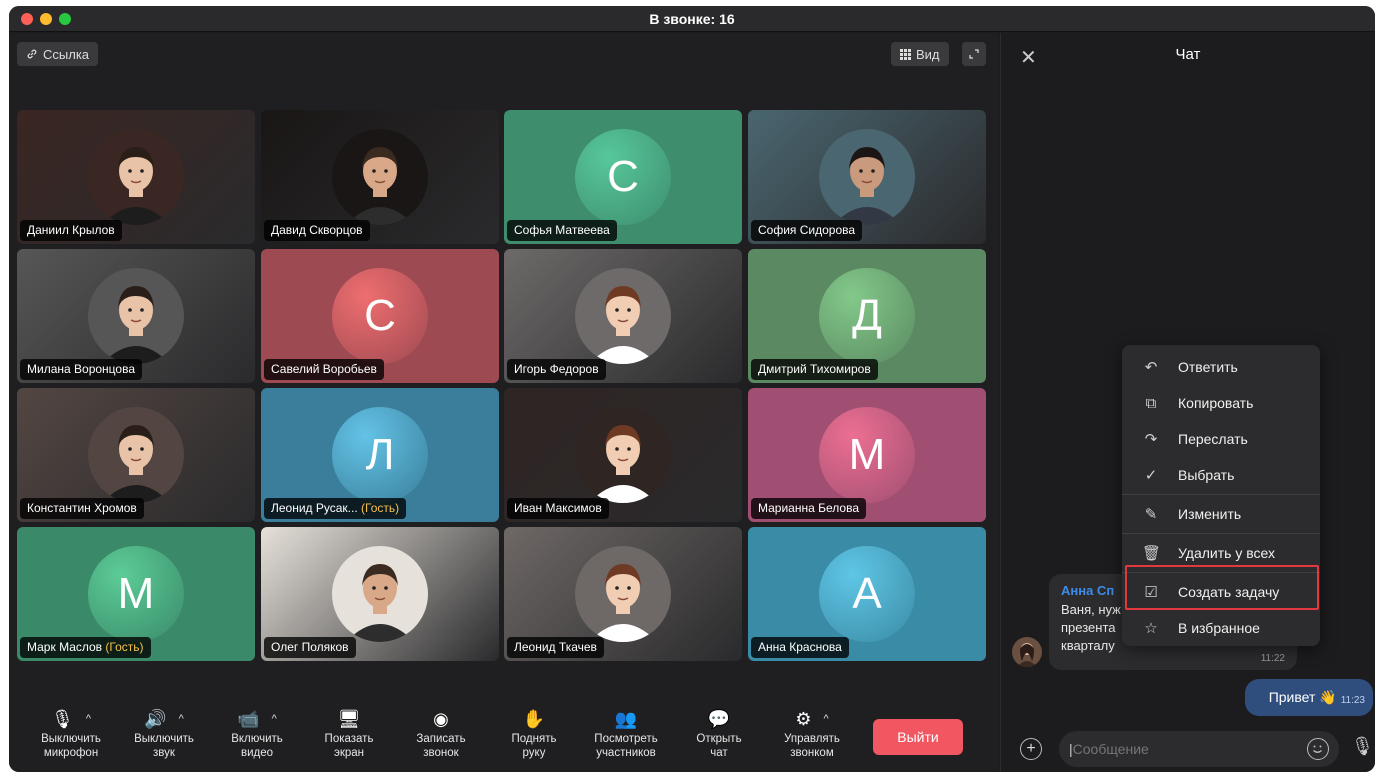 The width and height of the screenshot is (1384, 776). What do you see at coordinates (1152, 553) in the screenshot?
I see `trash-icon: 🗑` at bounding box center [1152, 553].